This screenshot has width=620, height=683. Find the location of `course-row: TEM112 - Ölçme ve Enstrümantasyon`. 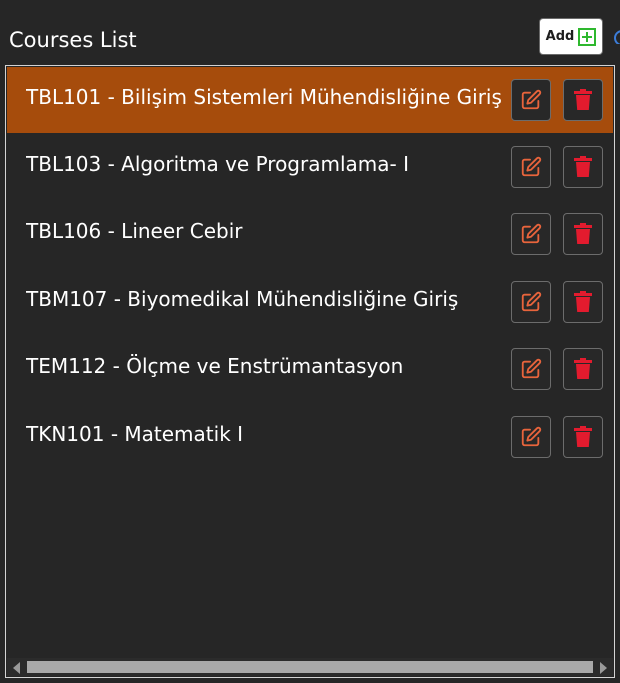

course-row: TEM112 - Ölçme ve Enstrümantasyon is located at coordinates (310, 369).